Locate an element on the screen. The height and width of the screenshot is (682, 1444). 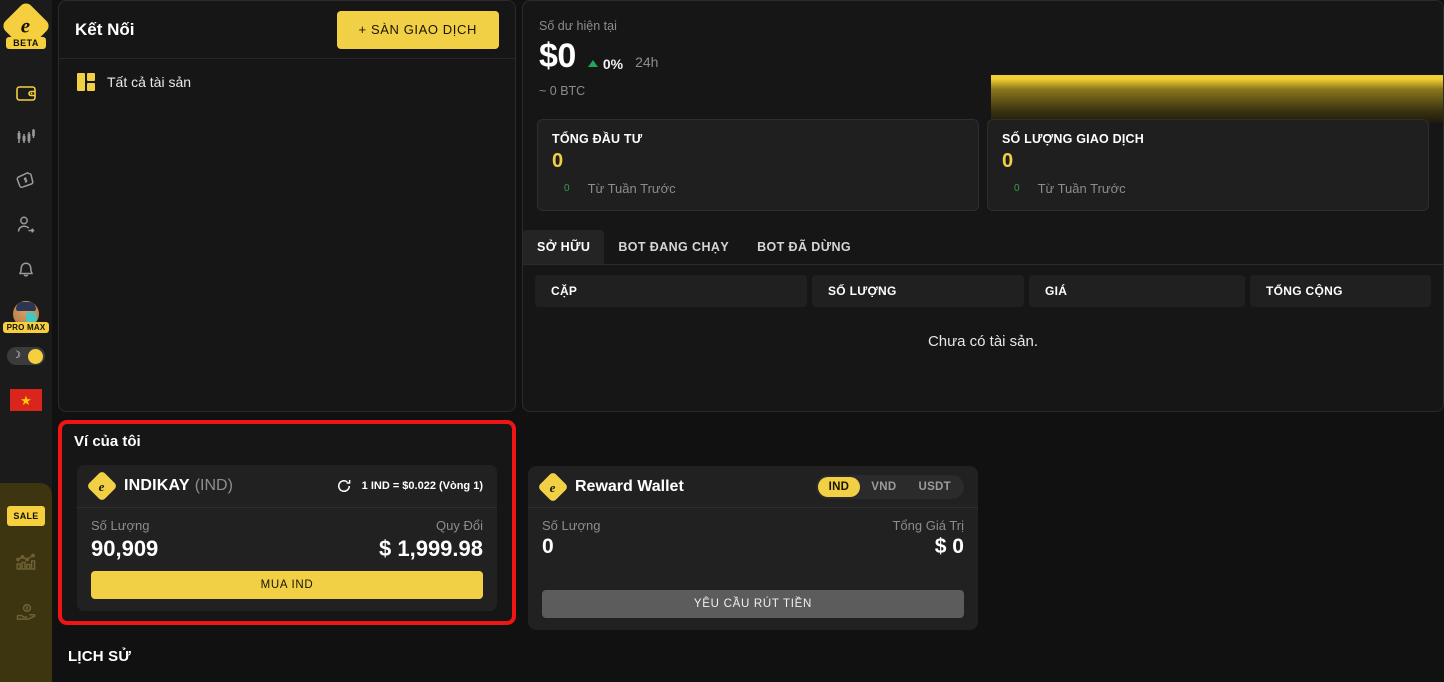
theme-toggle: ☽ is located at coordinates (26, 356).